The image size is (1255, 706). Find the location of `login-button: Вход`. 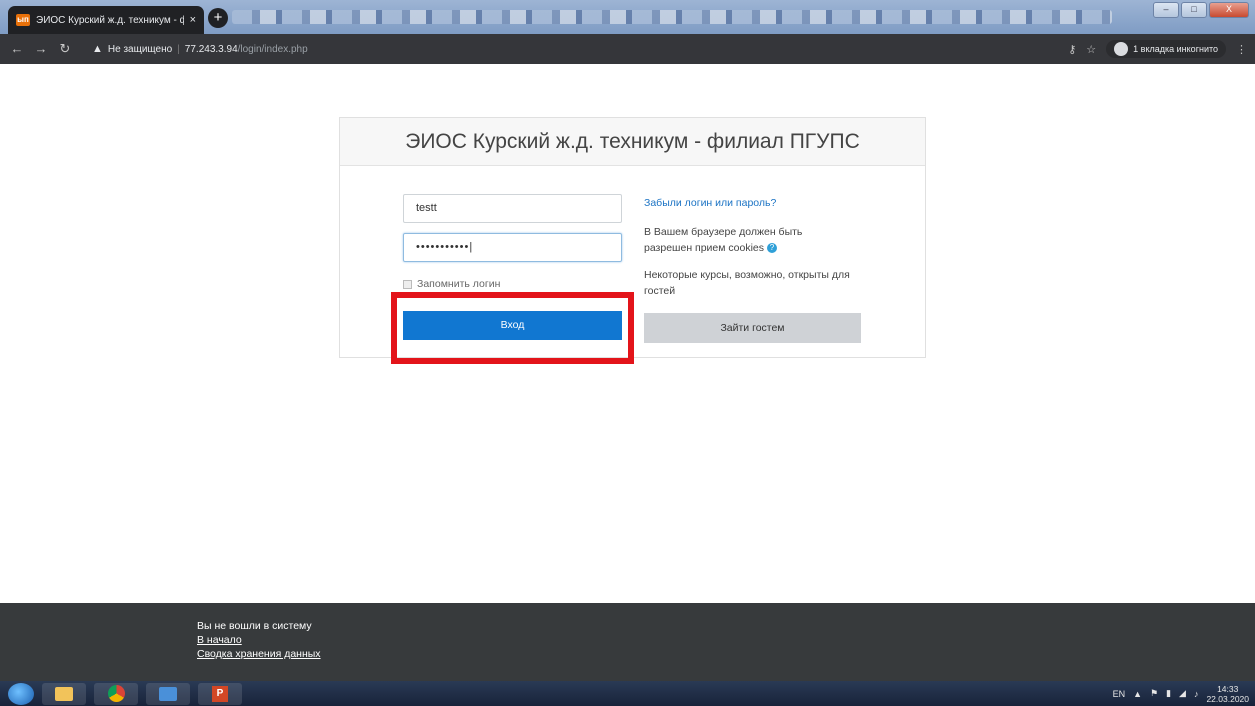

login-button: Вход is located at coordinates (512, 325).